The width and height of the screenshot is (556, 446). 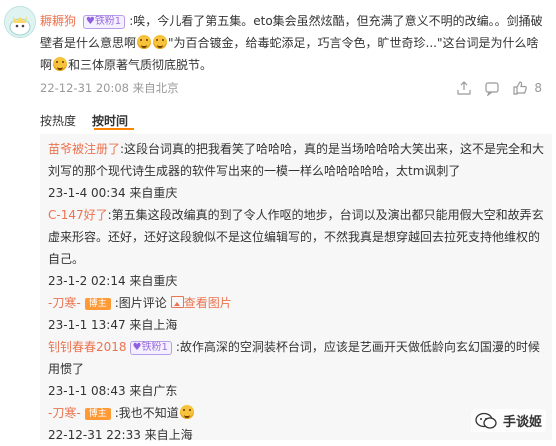 What do you see at coordinates (113, 325) in the screenshot?
I see `reply-meta: 23-1-1 13:47 来自上海` at bounding box center [113, 325].